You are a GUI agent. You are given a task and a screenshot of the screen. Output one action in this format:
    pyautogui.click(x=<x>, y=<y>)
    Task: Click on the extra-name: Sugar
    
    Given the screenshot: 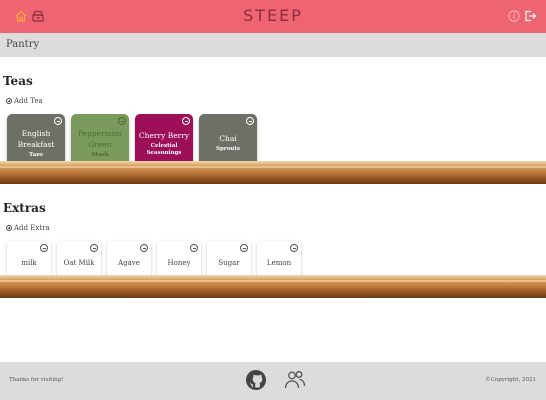 What is the action you would take?
    pyautogui.click(x=229, y=263)
    